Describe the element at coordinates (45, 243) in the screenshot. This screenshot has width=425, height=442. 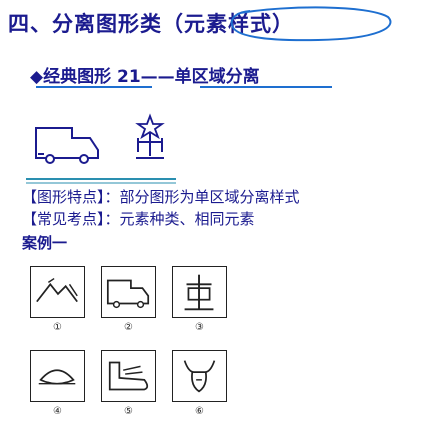
I see `case-label: 案例一` at that location.